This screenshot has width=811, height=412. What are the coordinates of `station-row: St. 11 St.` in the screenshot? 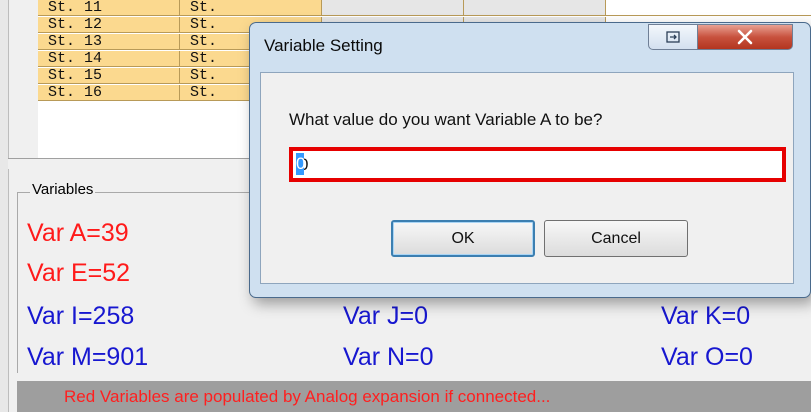 It's located at (424, 8).